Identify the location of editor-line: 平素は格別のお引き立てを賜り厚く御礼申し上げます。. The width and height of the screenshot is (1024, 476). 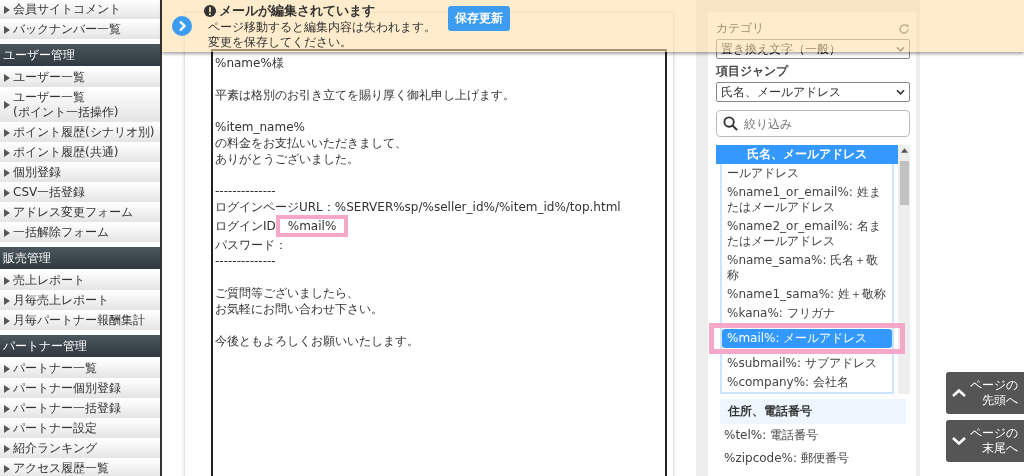
(365, 95).